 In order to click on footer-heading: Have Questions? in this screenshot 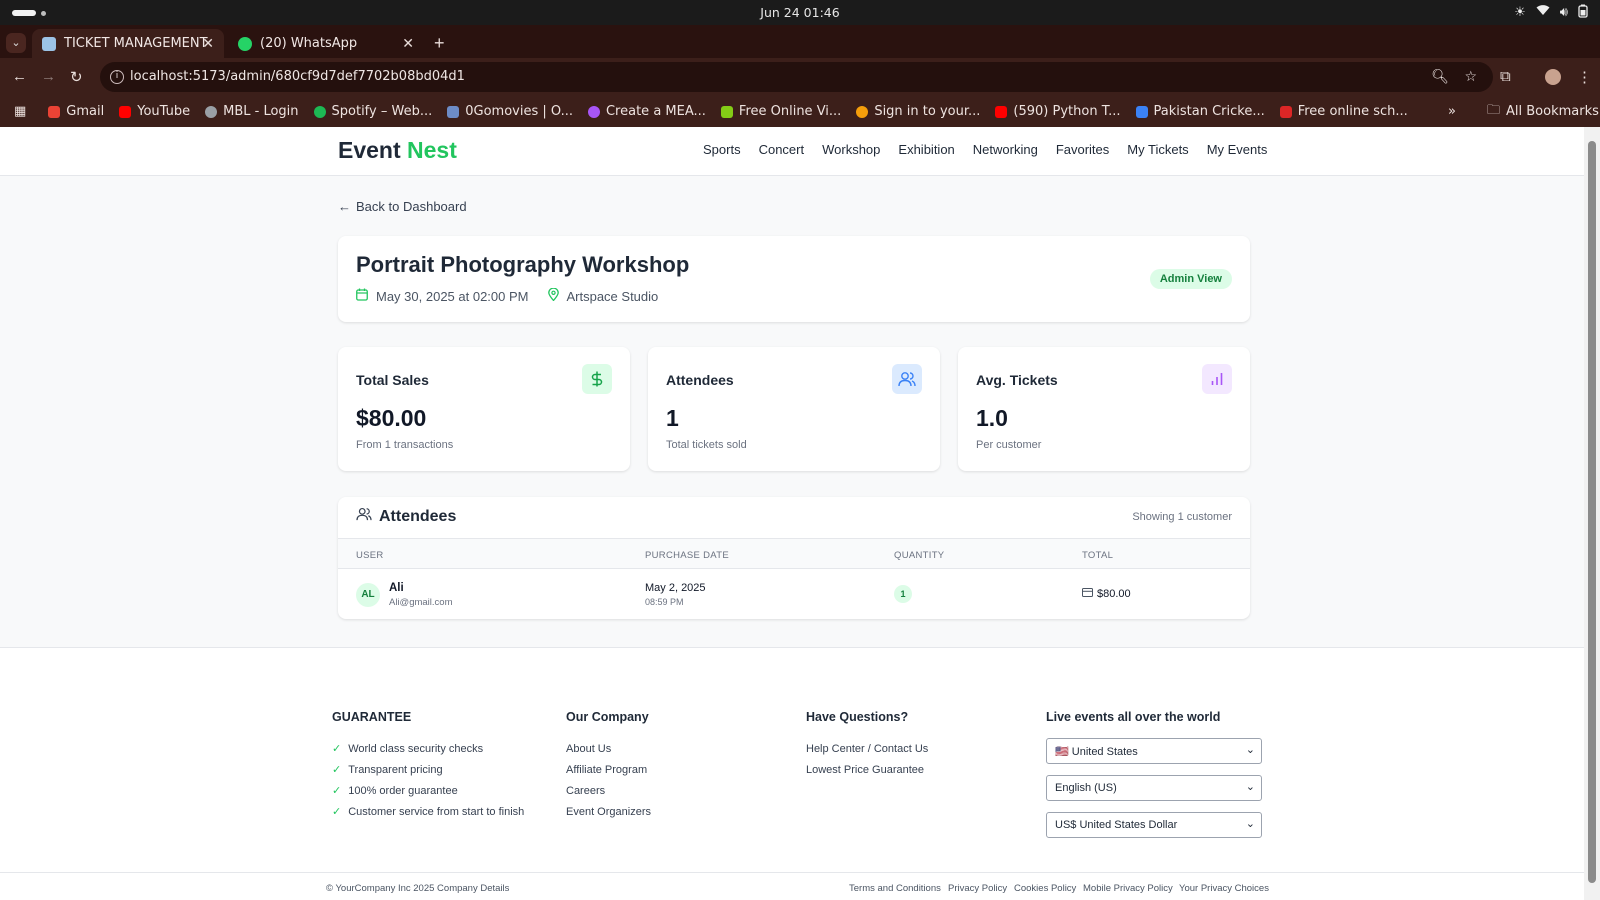, I will do `click(857, 717)`.